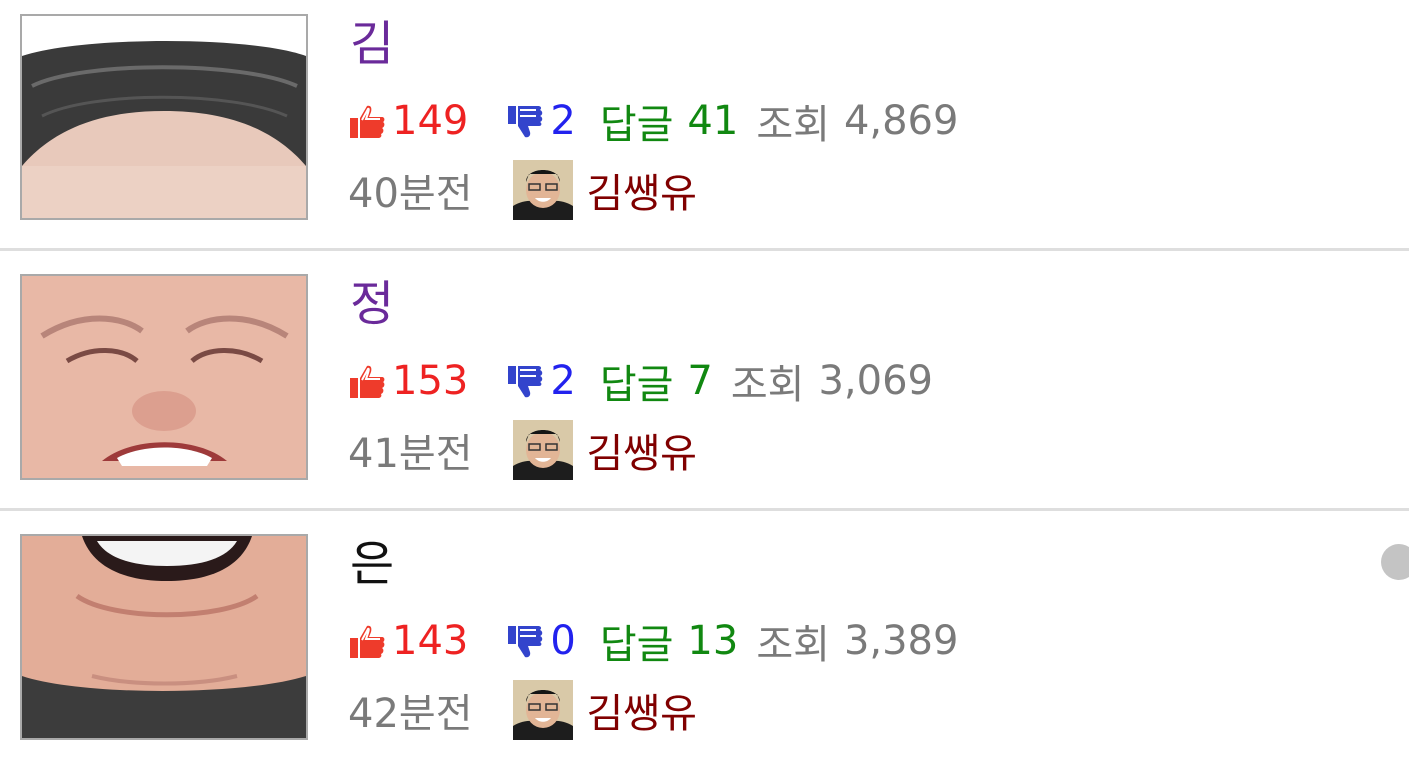 This screenshot has height=772, width=1409. I want to click on post-stats: 149 2 답글 41 조회 4,869, so click(653, 122).